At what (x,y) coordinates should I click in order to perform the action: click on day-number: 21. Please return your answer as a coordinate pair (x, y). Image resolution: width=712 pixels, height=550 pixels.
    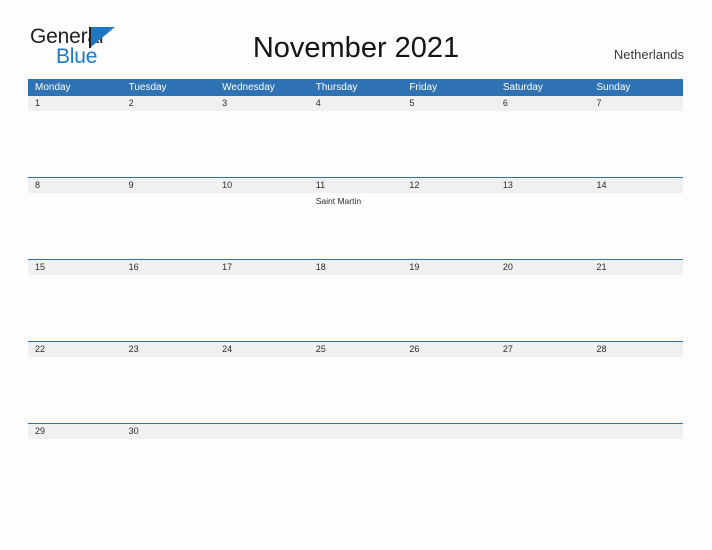
    Looking at the image, I should click on (636, 267).